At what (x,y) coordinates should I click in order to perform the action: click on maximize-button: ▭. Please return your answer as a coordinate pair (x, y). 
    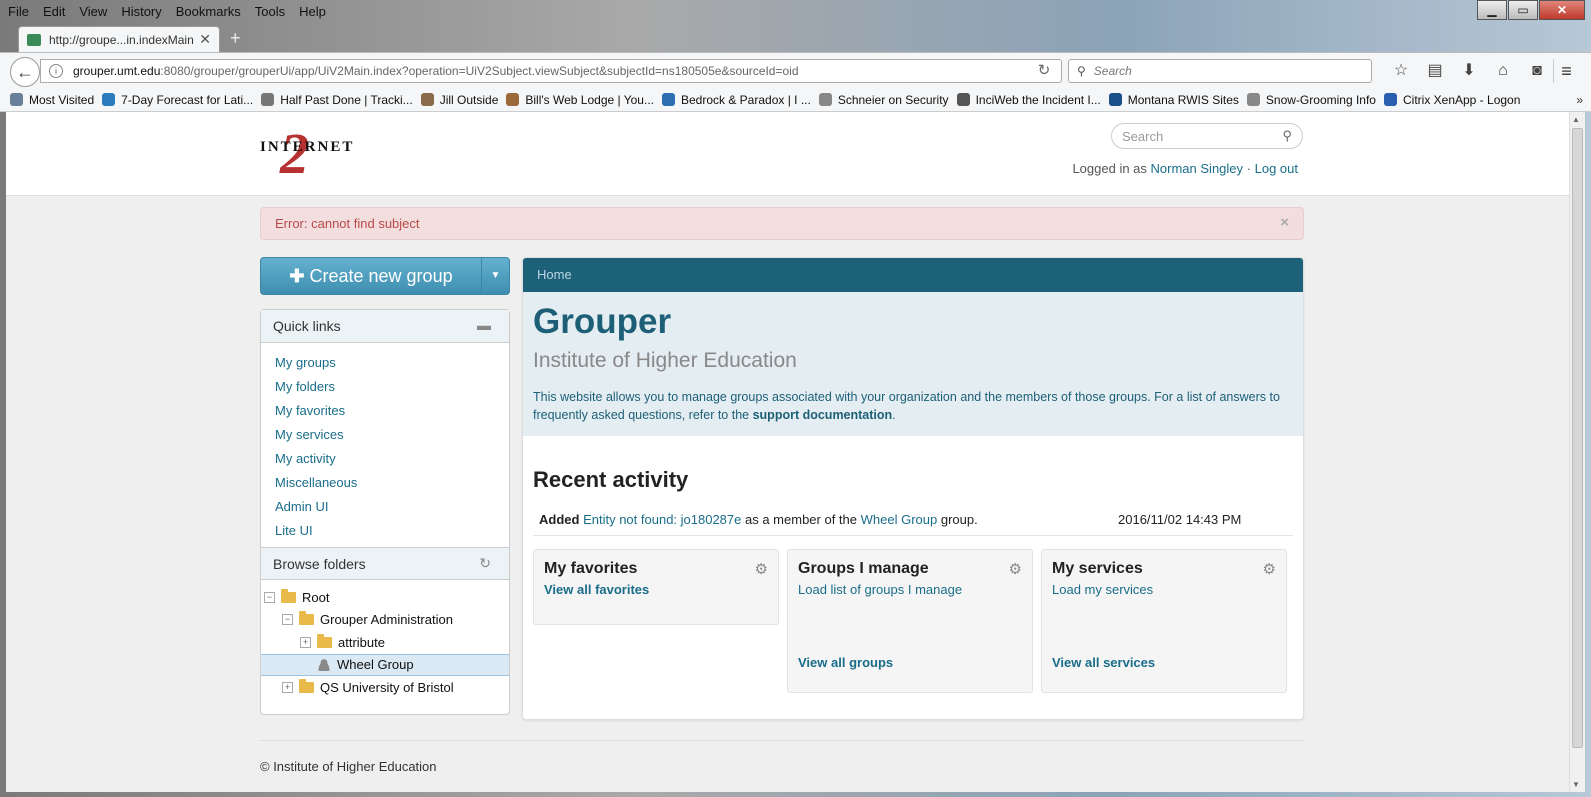
    Looking at the image, I should click on (1523, 10).